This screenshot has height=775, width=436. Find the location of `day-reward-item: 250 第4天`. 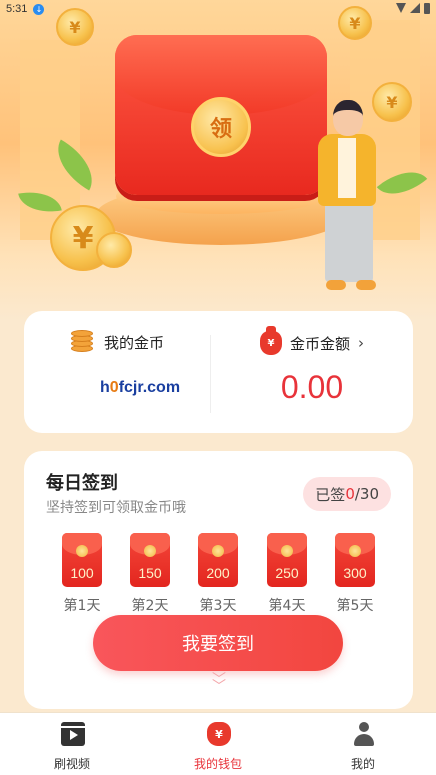

day-reward-item: 250 第4天 is located at coordinates (287, 574).